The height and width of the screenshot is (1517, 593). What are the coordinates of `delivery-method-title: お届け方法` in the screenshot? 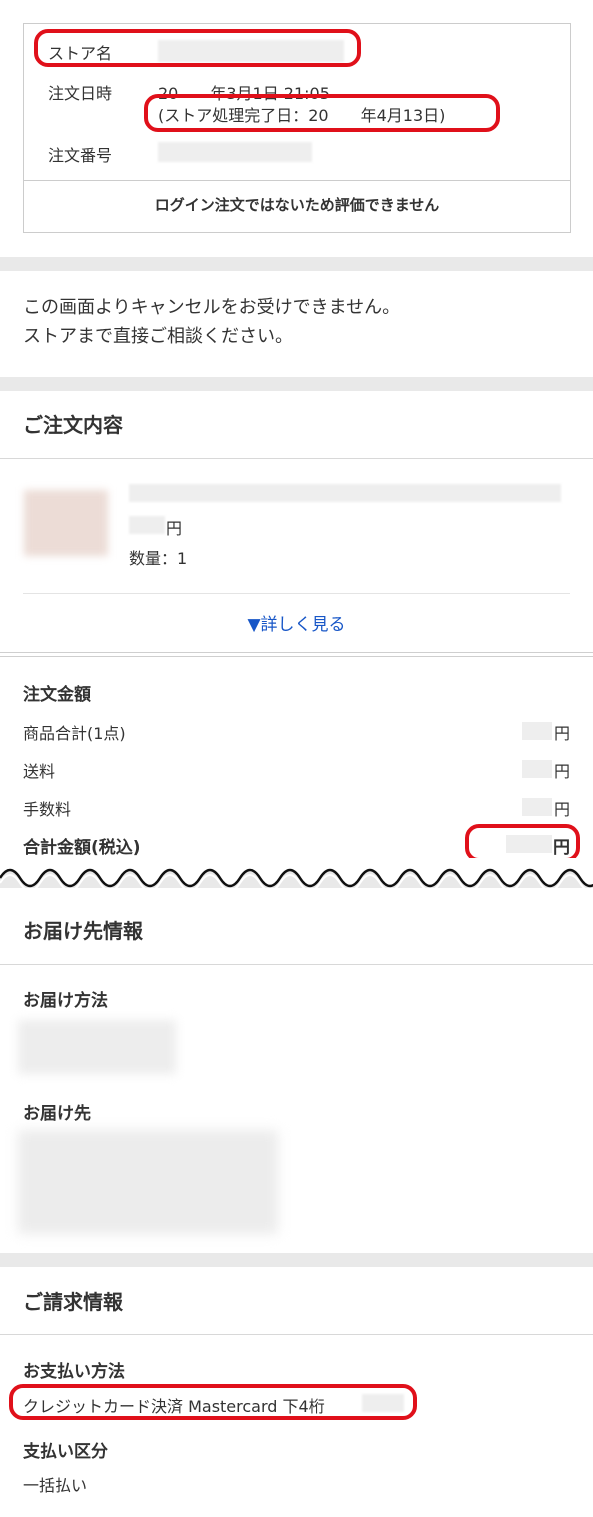 It's located at (65, 1001).